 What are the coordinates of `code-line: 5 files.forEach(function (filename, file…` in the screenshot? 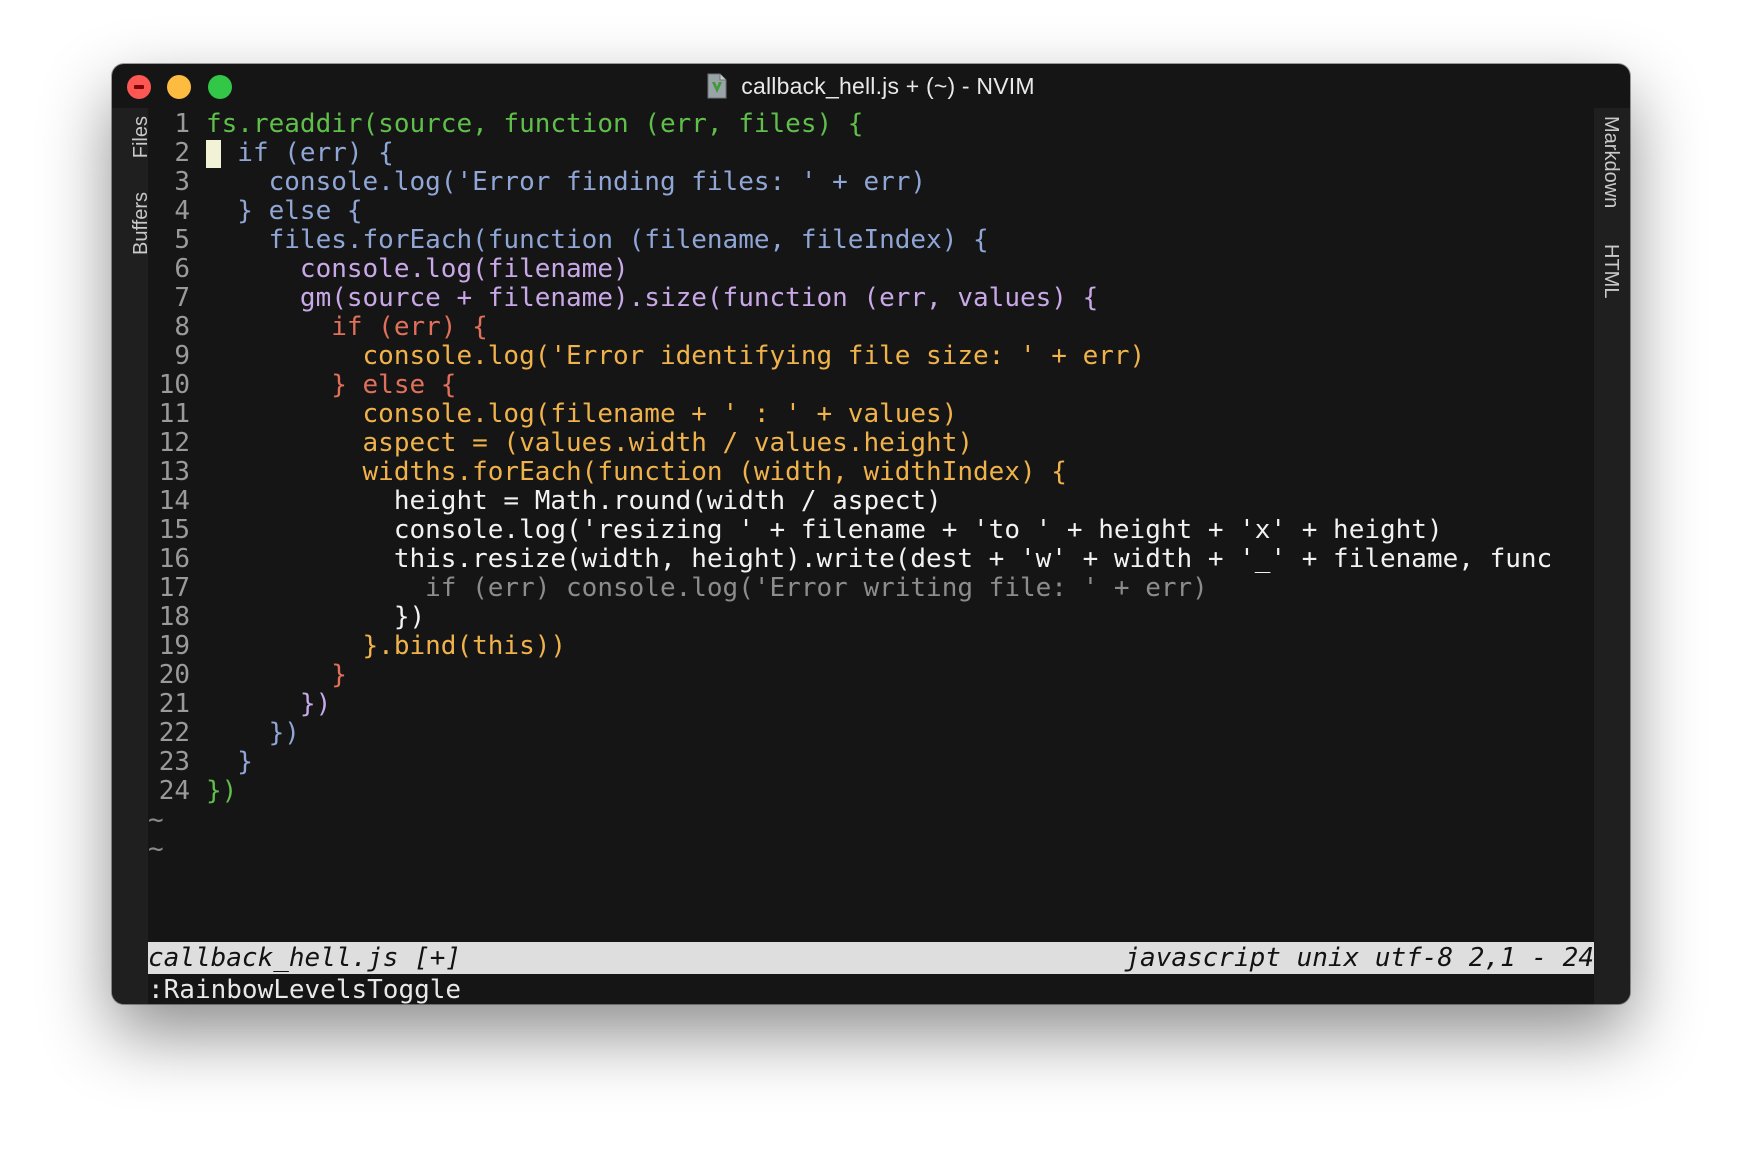 It's located at (871, 240).